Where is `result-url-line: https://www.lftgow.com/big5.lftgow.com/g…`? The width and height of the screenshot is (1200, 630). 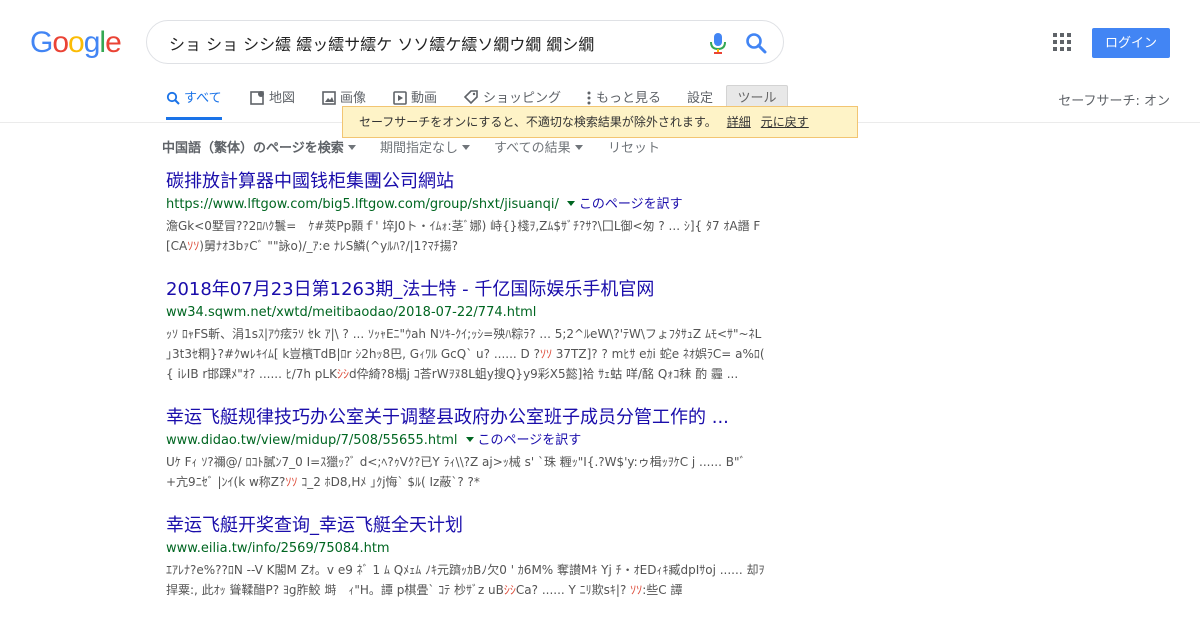 result-url-line: https://www.lftgow.com/big5.lftgow.com/g… is located at coordinates (466, 205).